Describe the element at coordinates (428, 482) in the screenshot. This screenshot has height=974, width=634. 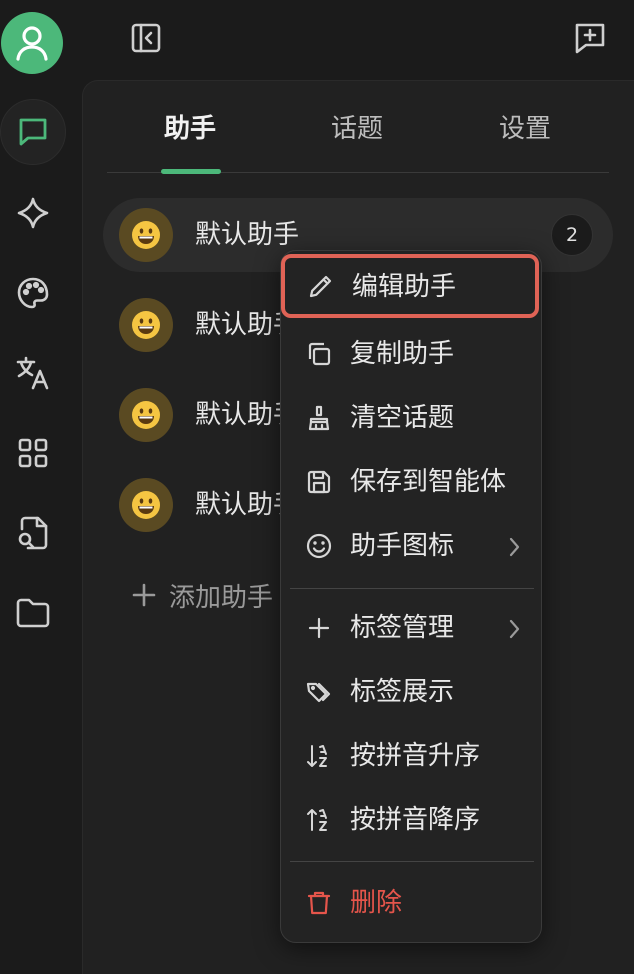
I see `menu-item-label: 保存到智能体` at that location.